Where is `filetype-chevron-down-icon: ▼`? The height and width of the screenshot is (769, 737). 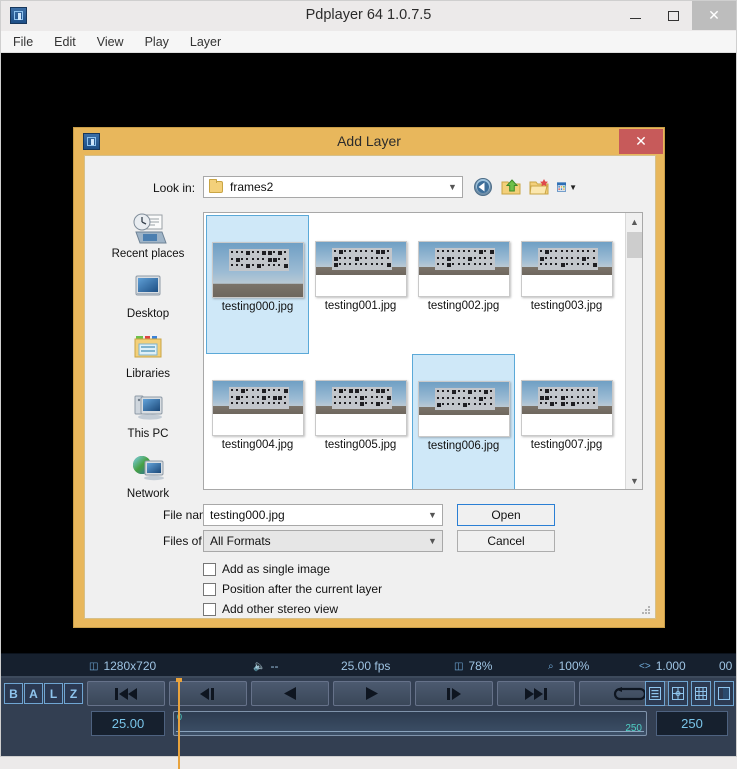
filetype-chevron-down-icon: ▼ is located at coordinates (432, 541).